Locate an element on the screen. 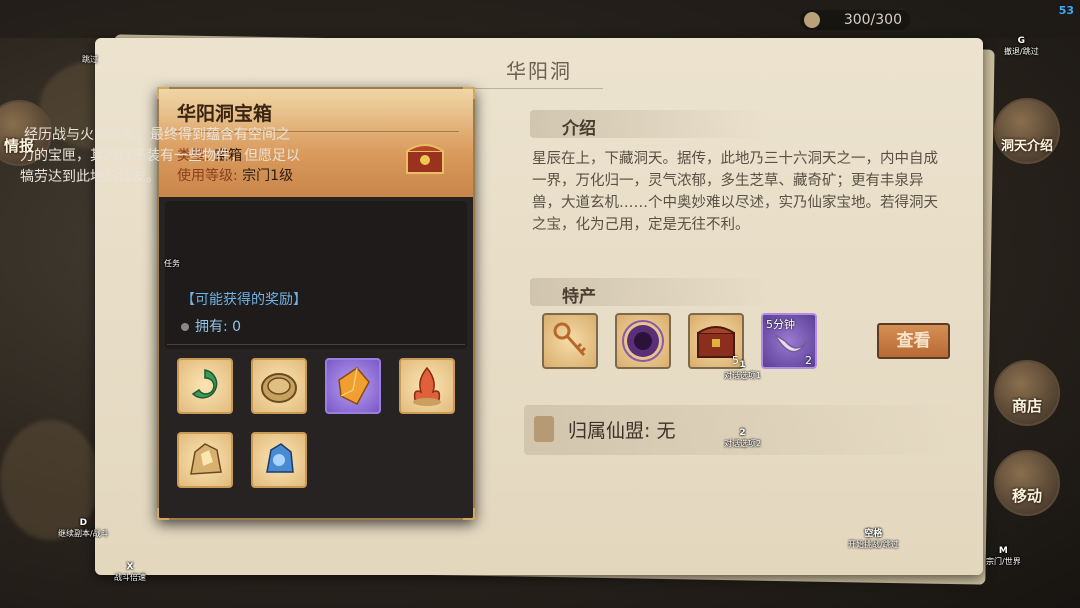  stamina-counter: 300/300 is located at coordinates (855, 20).